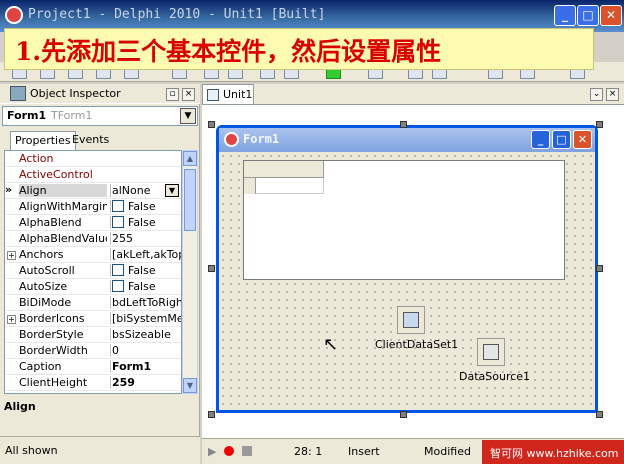 This screenshot has width=624, height=464. Describe the element at coordinates (190, 385) in the screenshot. I see `scroll-down-icon: ▼` at that location.